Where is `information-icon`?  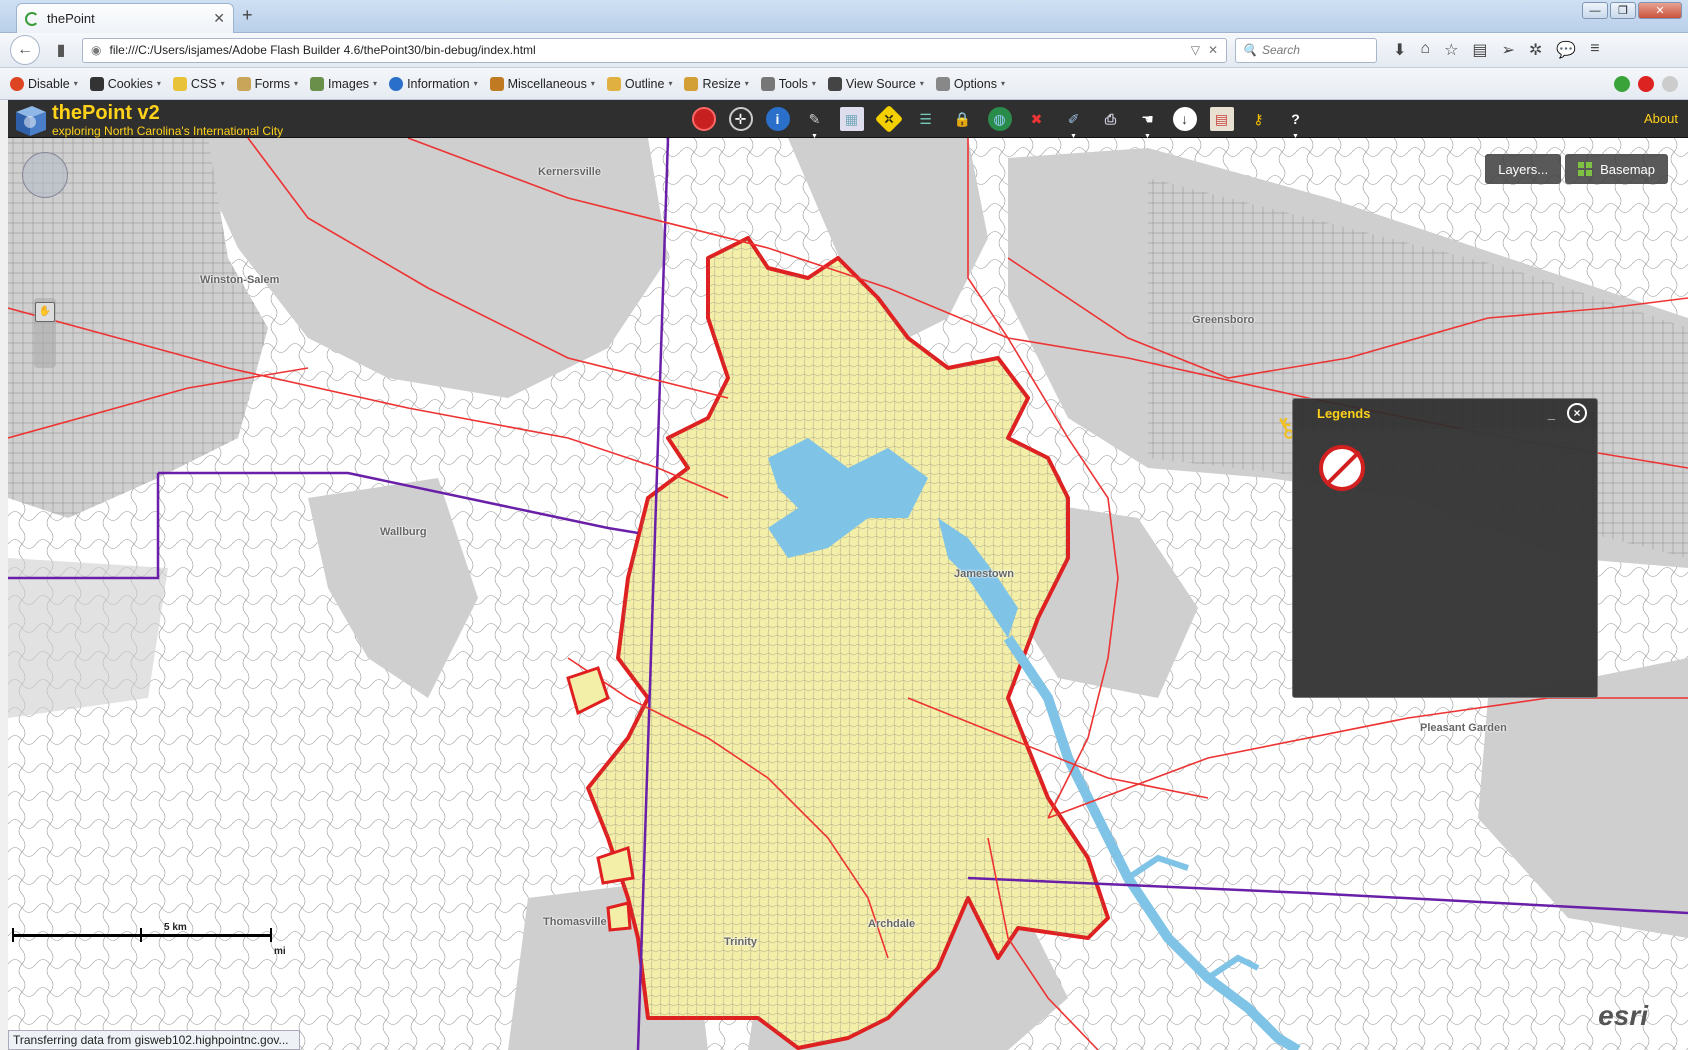 information-icon is located at coordinates (396, 83).